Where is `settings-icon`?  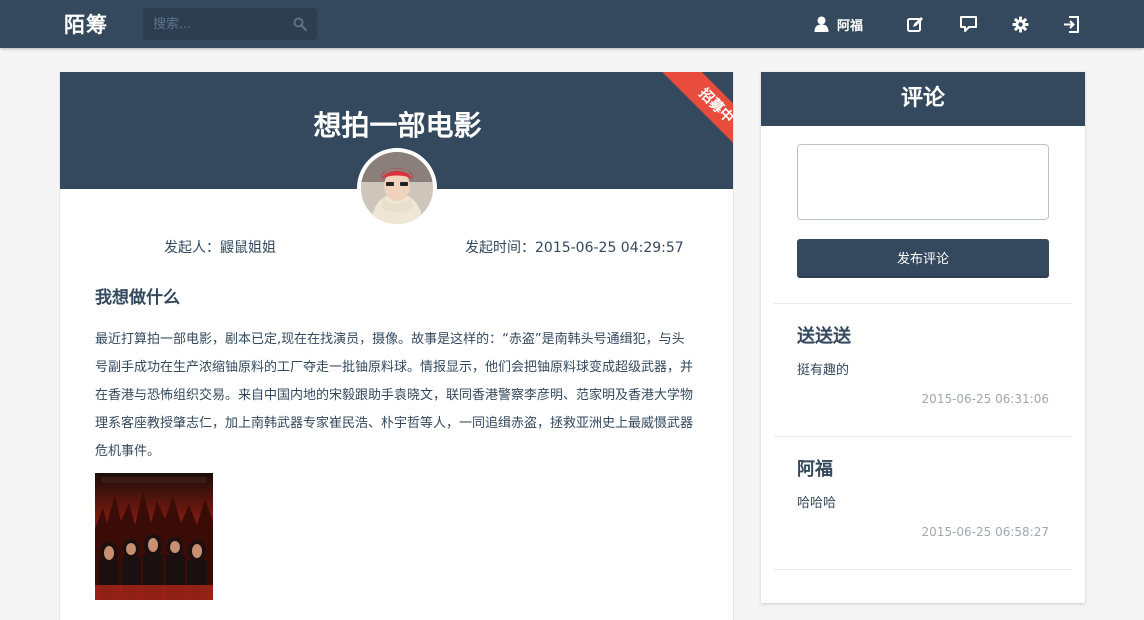
settings-icon is located at coordinates (1020, 24).